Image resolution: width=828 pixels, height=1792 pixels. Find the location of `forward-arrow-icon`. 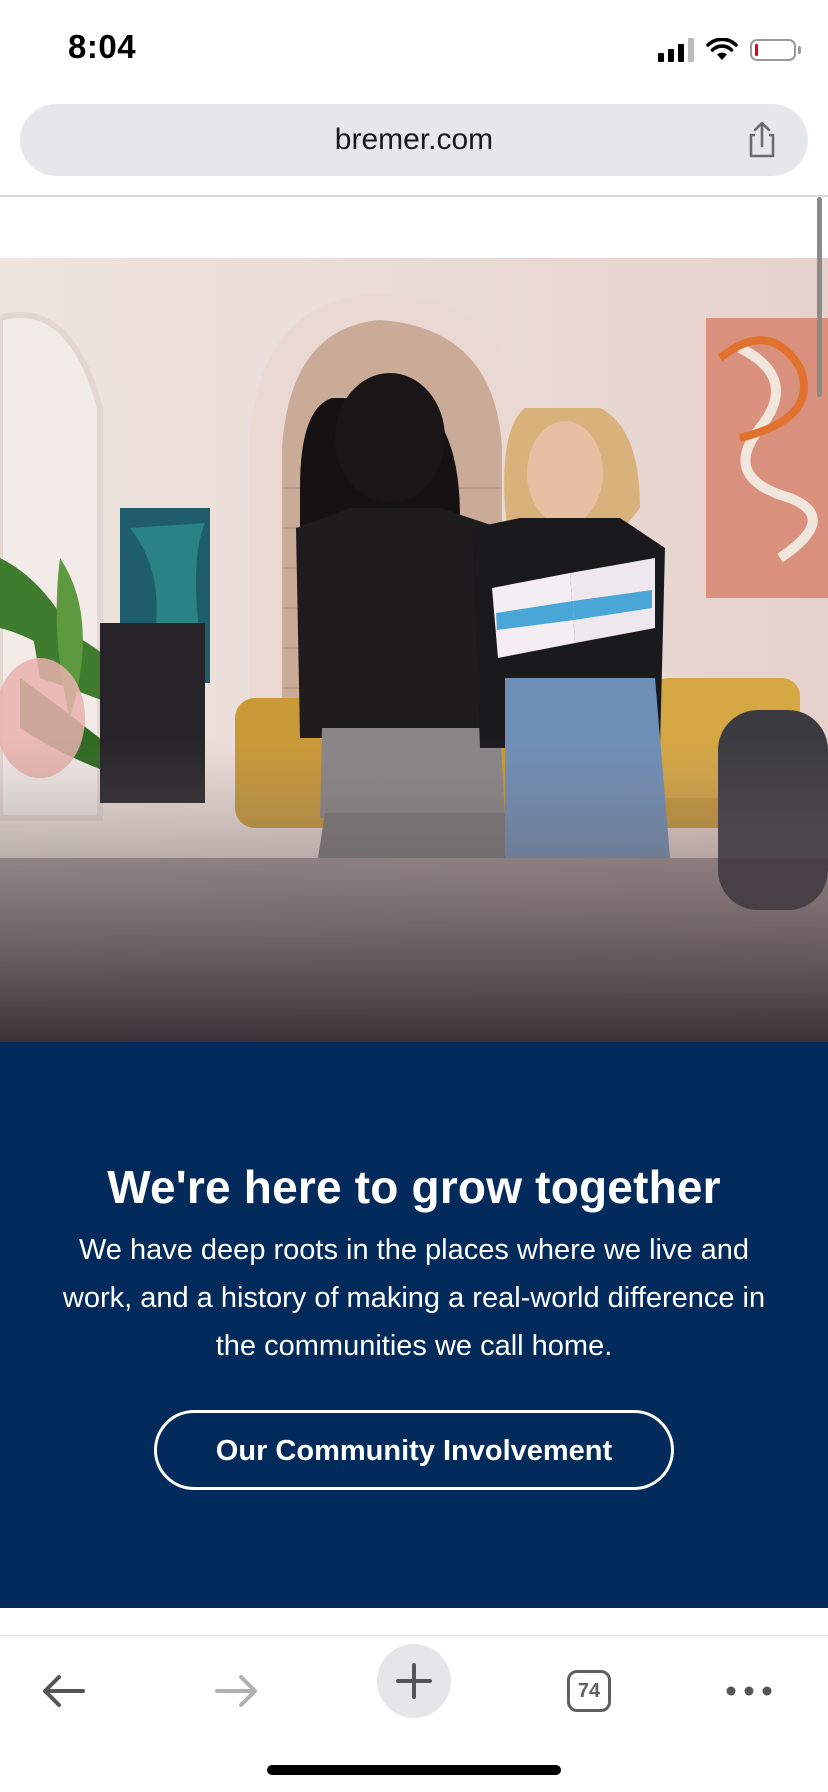

forward-arrow-icon is located at coordinates (236, 1691).